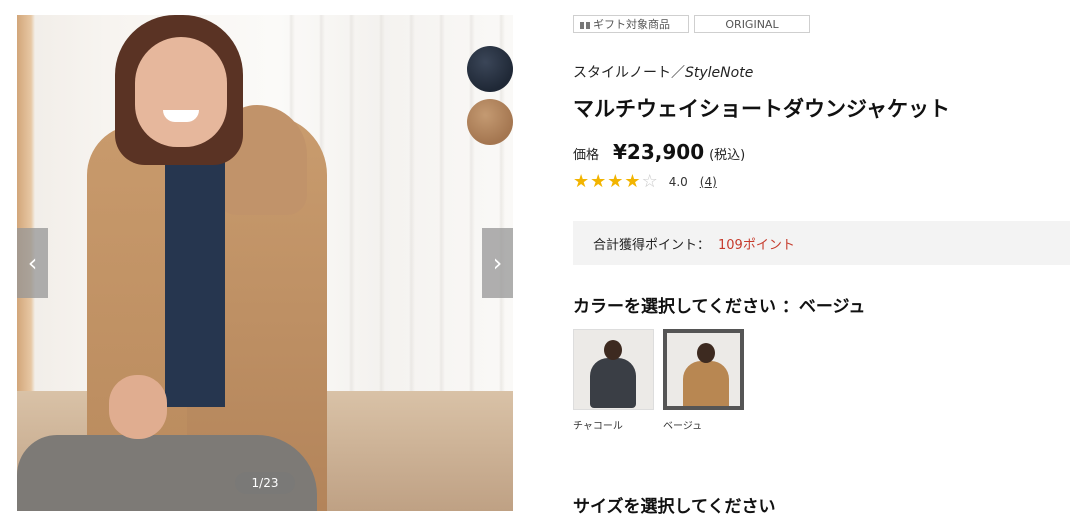 The height and width of the screenshot is (523, 1070). I want to click on brand-name: スタイルノート／StyleNote, so click(663, 72).